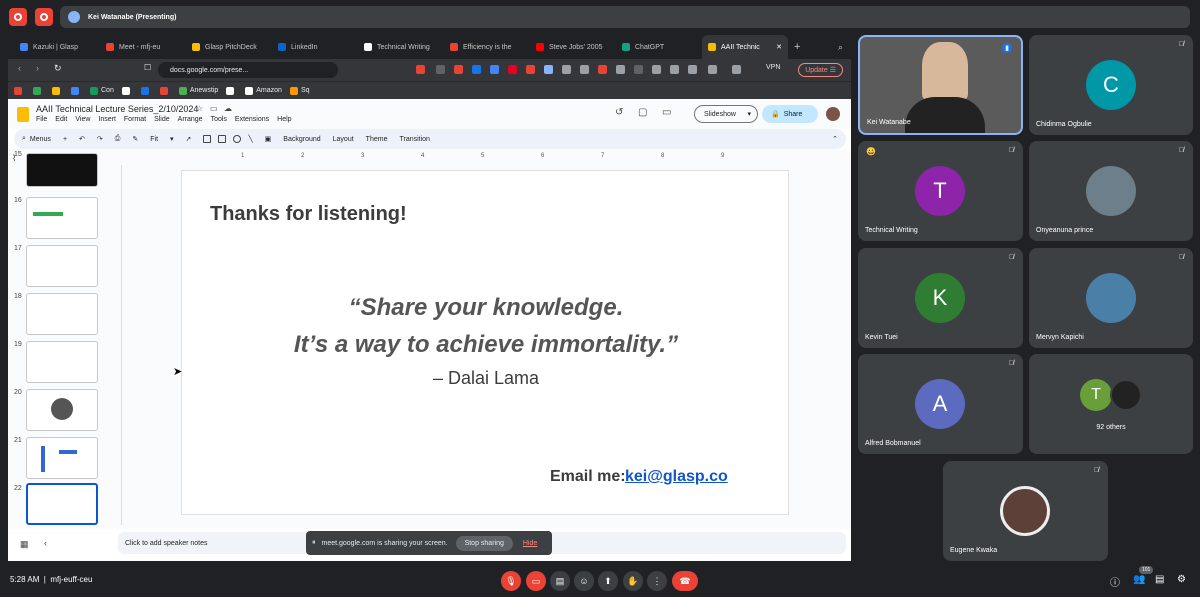 The image size is (1200, 597). I want to click on paint-format-icon: ✎, so click(135, 139).